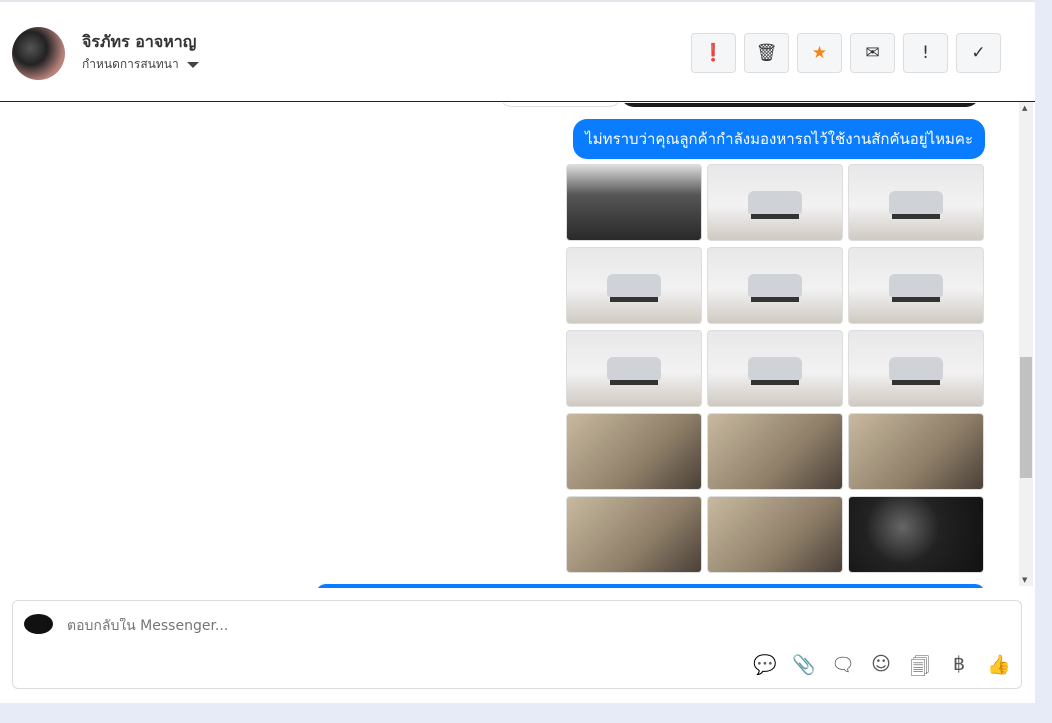 The height and width of the screenshot is (723, 1052). Describe the element at coordinates (517, 52) in the screenshot. I see `conversation-header: จิรภัทร อาจหาญ กำหนดการสนทนา ❗ 🗑 ★ ✉! ✓` at that location.